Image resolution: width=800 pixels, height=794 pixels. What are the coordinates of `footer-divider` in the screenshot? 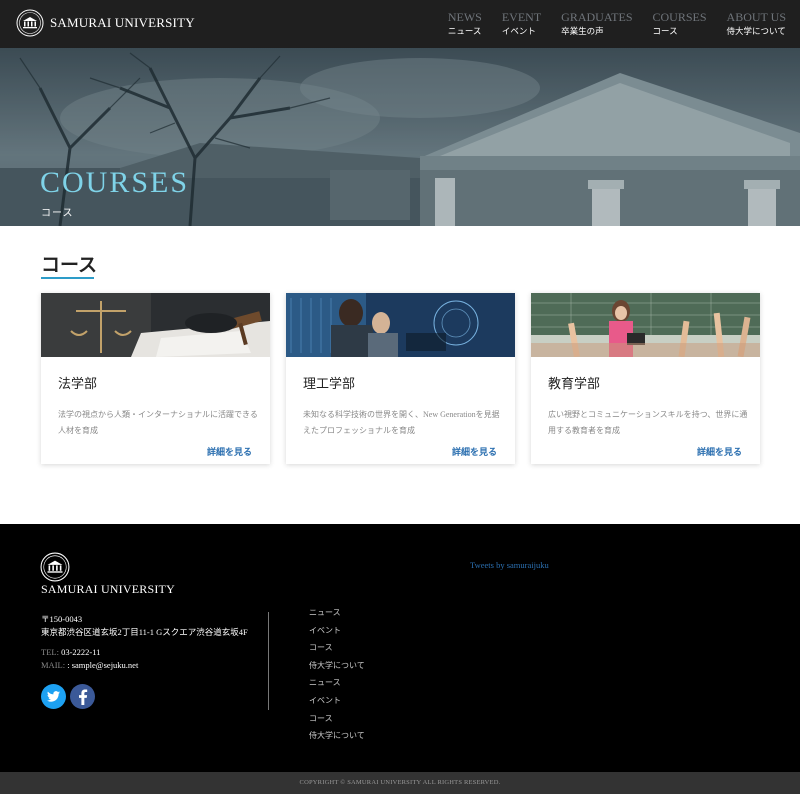 It's located at (268, 661).